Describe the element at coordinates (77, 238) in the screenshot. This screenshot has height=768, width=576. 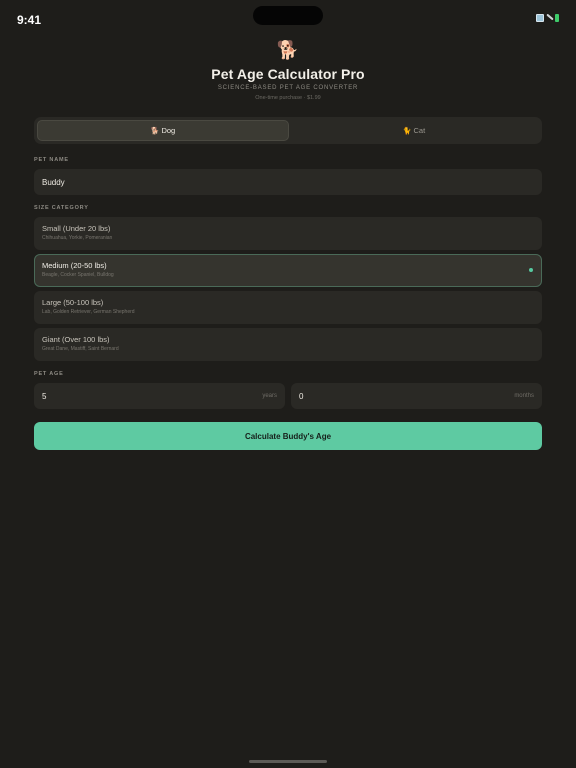
I see `size-option-examples: Chihuahua, Yorkie, Pomeranian` at that location.